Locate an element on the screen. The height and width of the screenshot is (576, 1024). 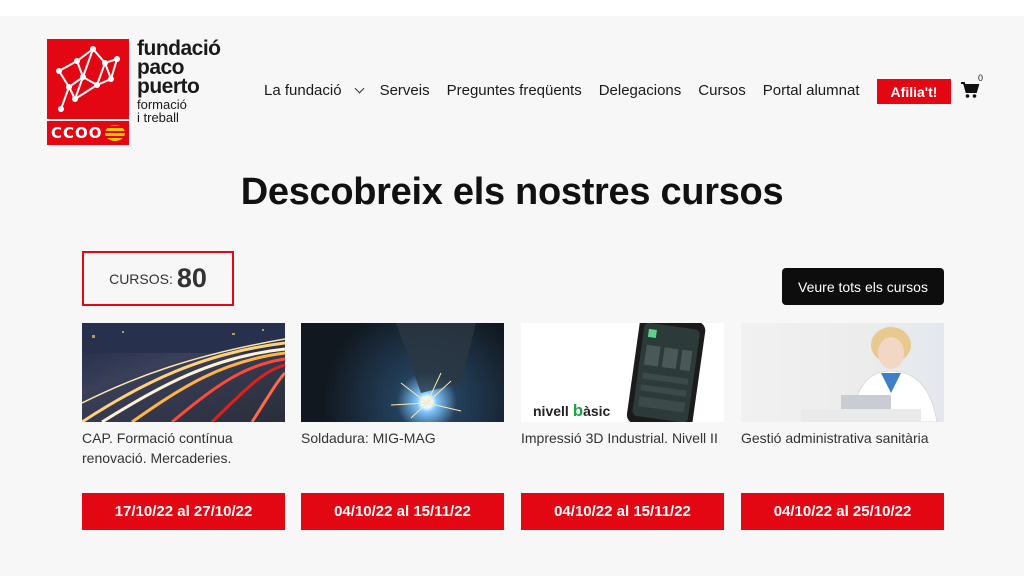
caption-part-3: àsic is located at coordinates (597, 411).